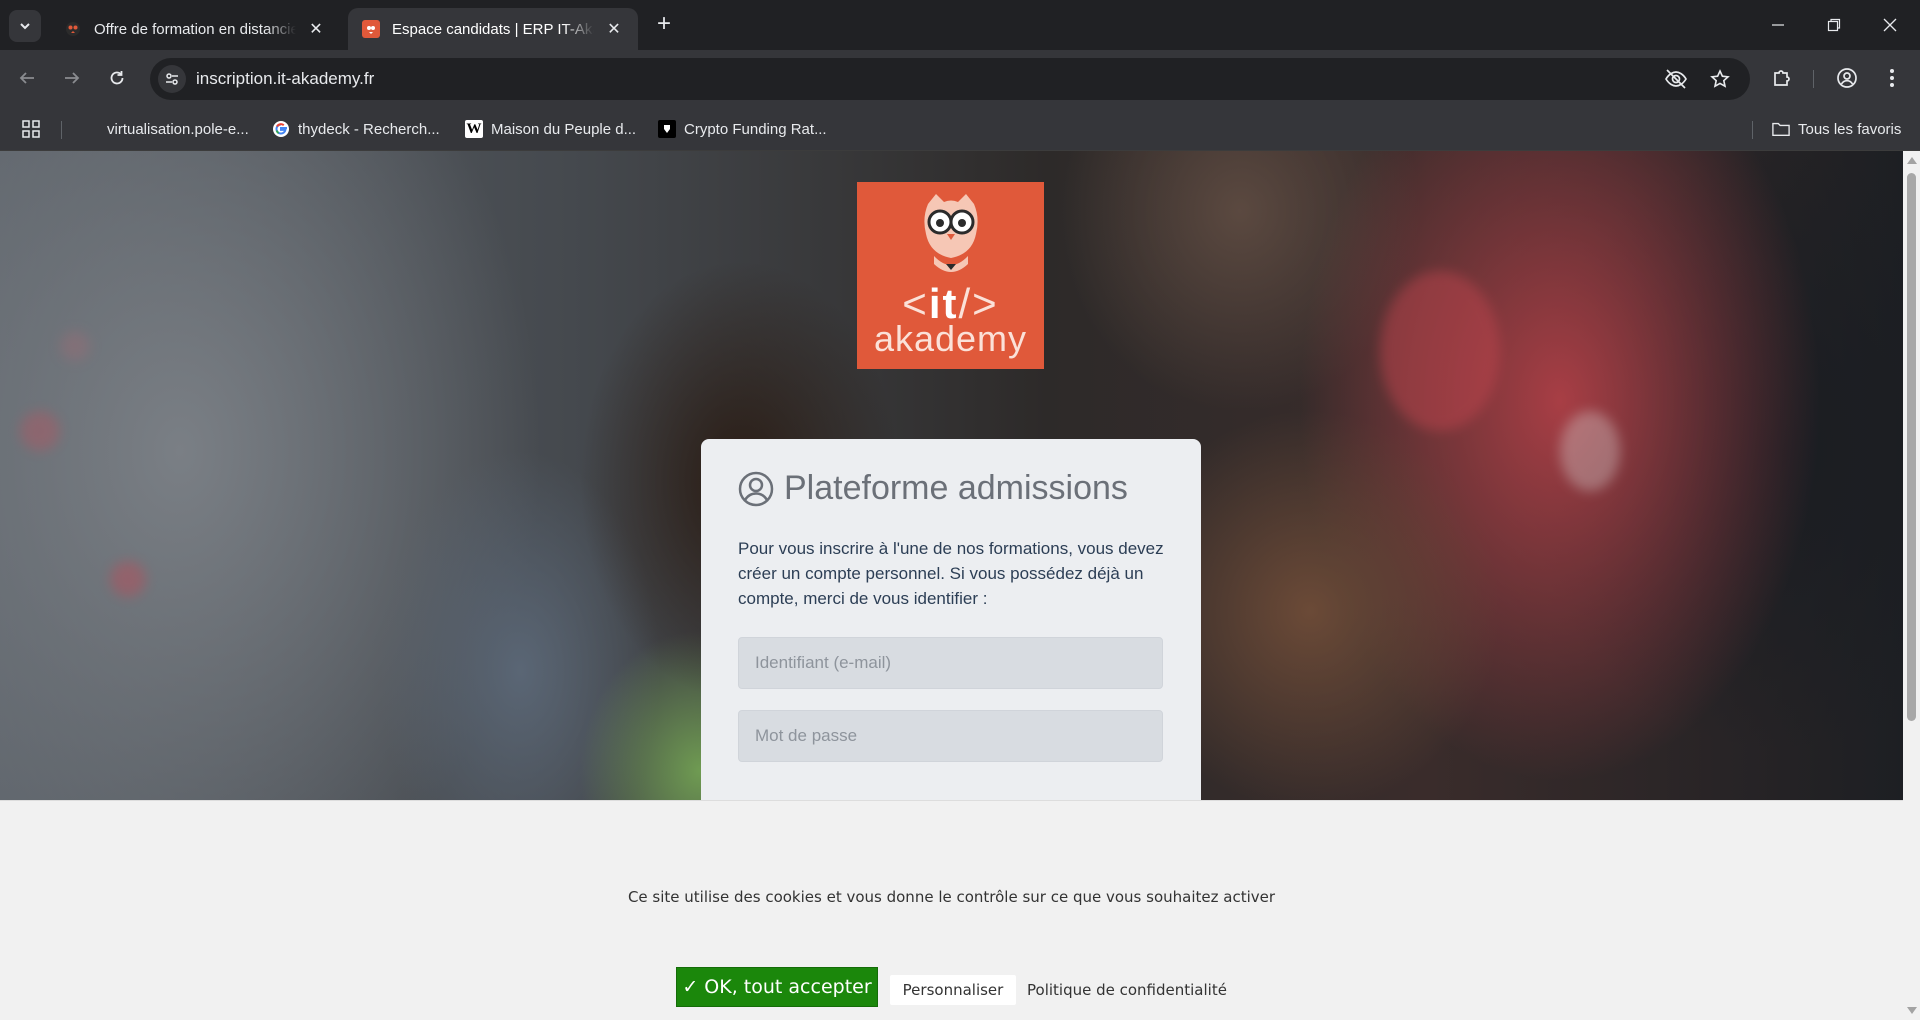 The image size is (1920, 1020). I want to click on browser-menu-button, so click(1892, 78).